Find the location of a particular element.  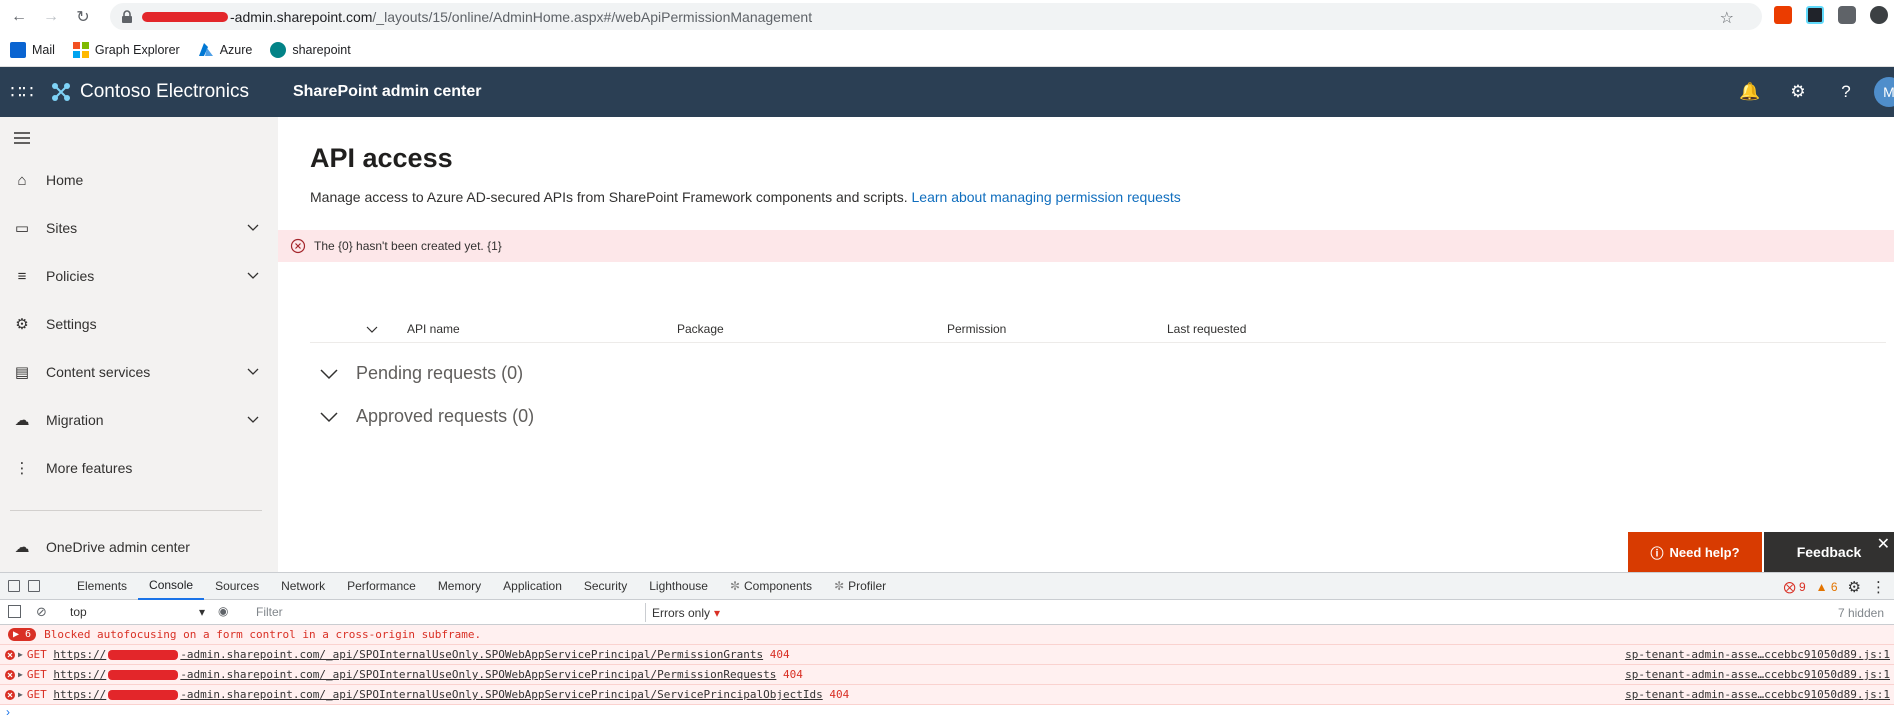

column-permission: Permission is located at coordinates (976, 329).